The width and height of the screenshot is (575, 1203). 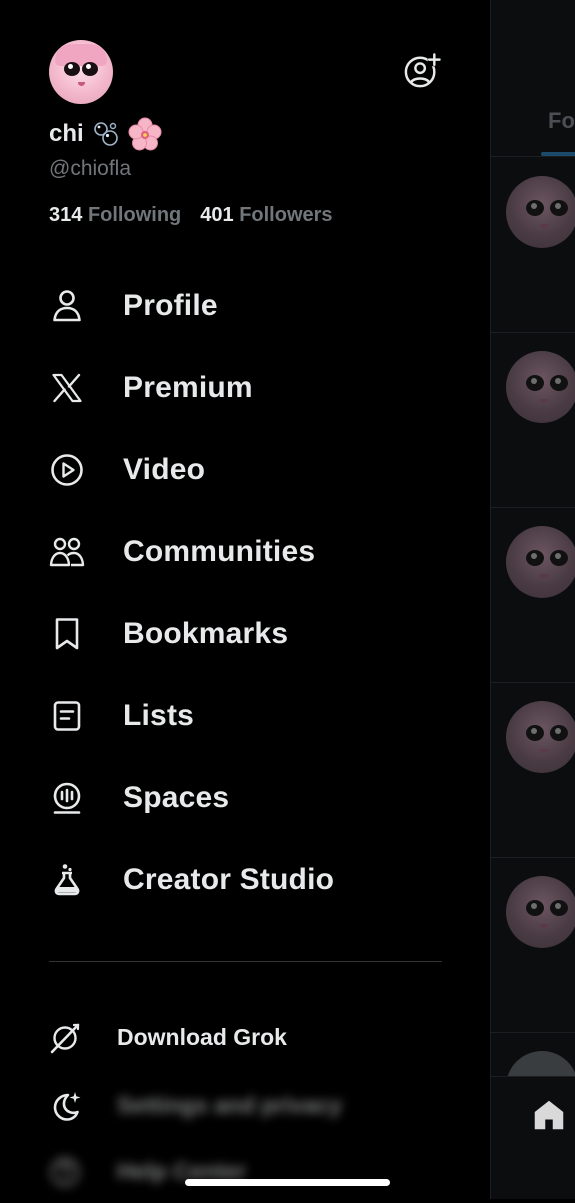 What do you see at coordinates (170, 305) in the screenshot?
I see `menu-item-label: Profile` at bounding box center [170, 305].